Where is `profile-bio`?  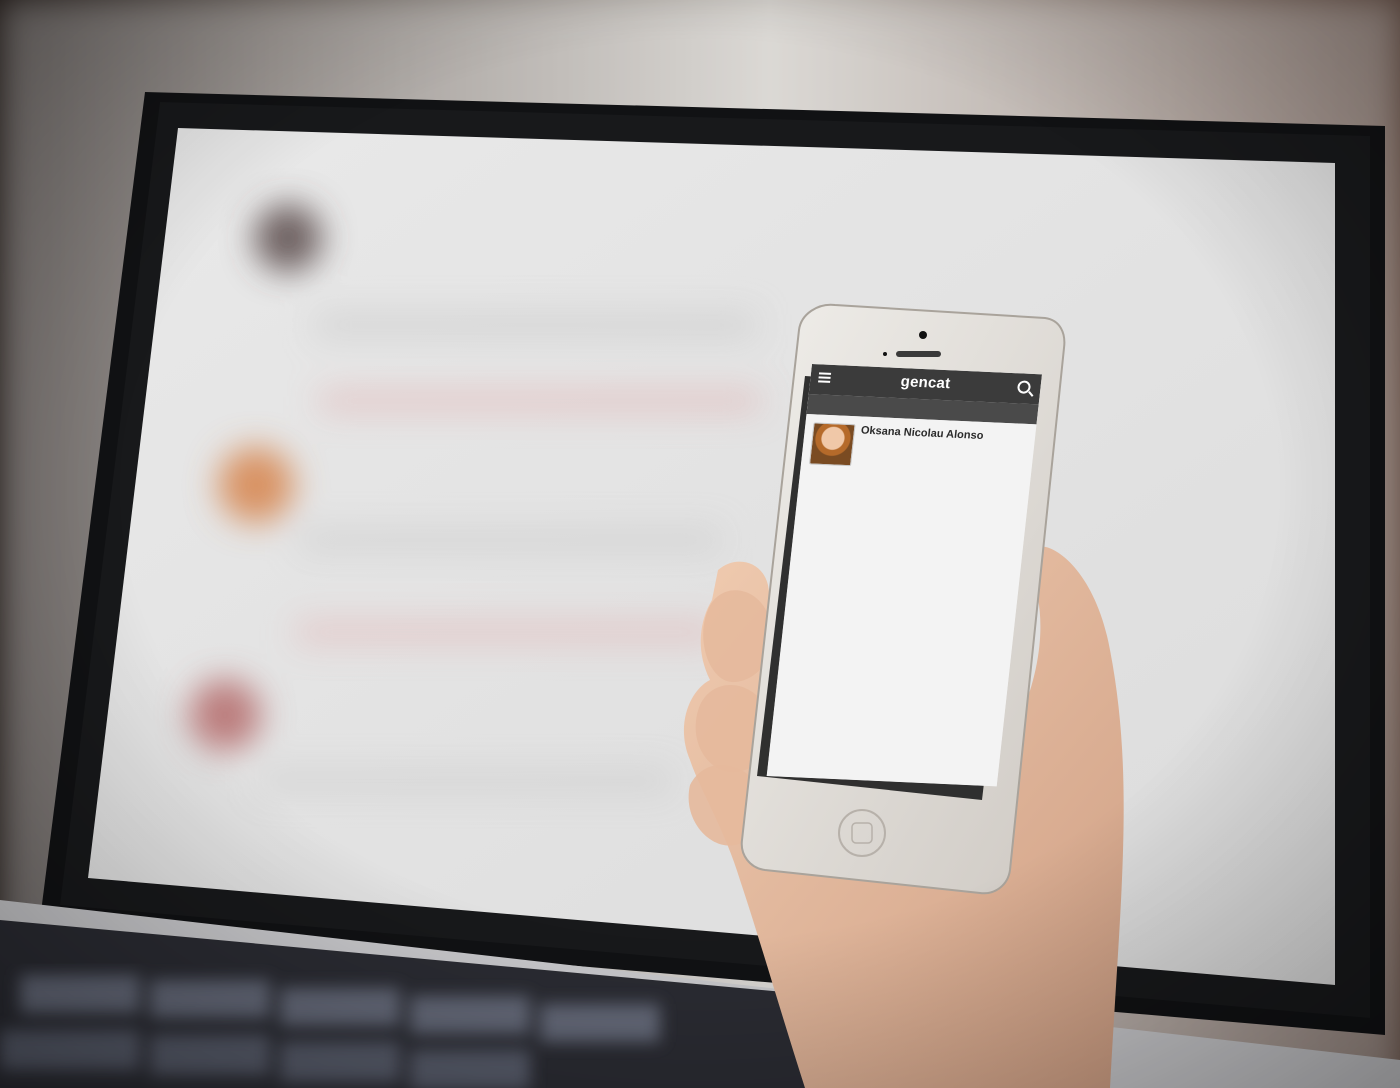 profile-bio is located at coordinates (924, 610).